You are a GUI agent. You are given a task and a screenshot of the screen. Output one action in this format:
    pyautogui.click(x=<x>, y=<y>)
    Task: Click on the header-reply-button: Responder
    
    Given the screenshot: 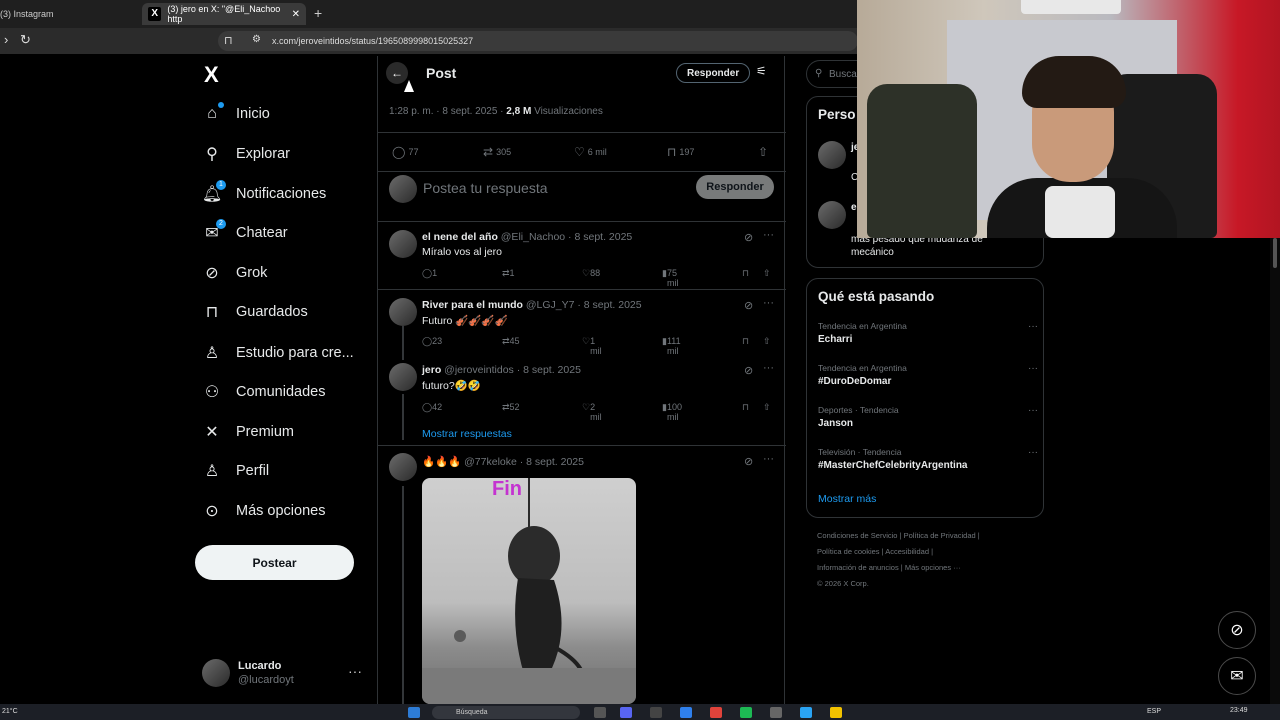 What is the action you would take?
    pyautogui.click(x=713, y=73)
    